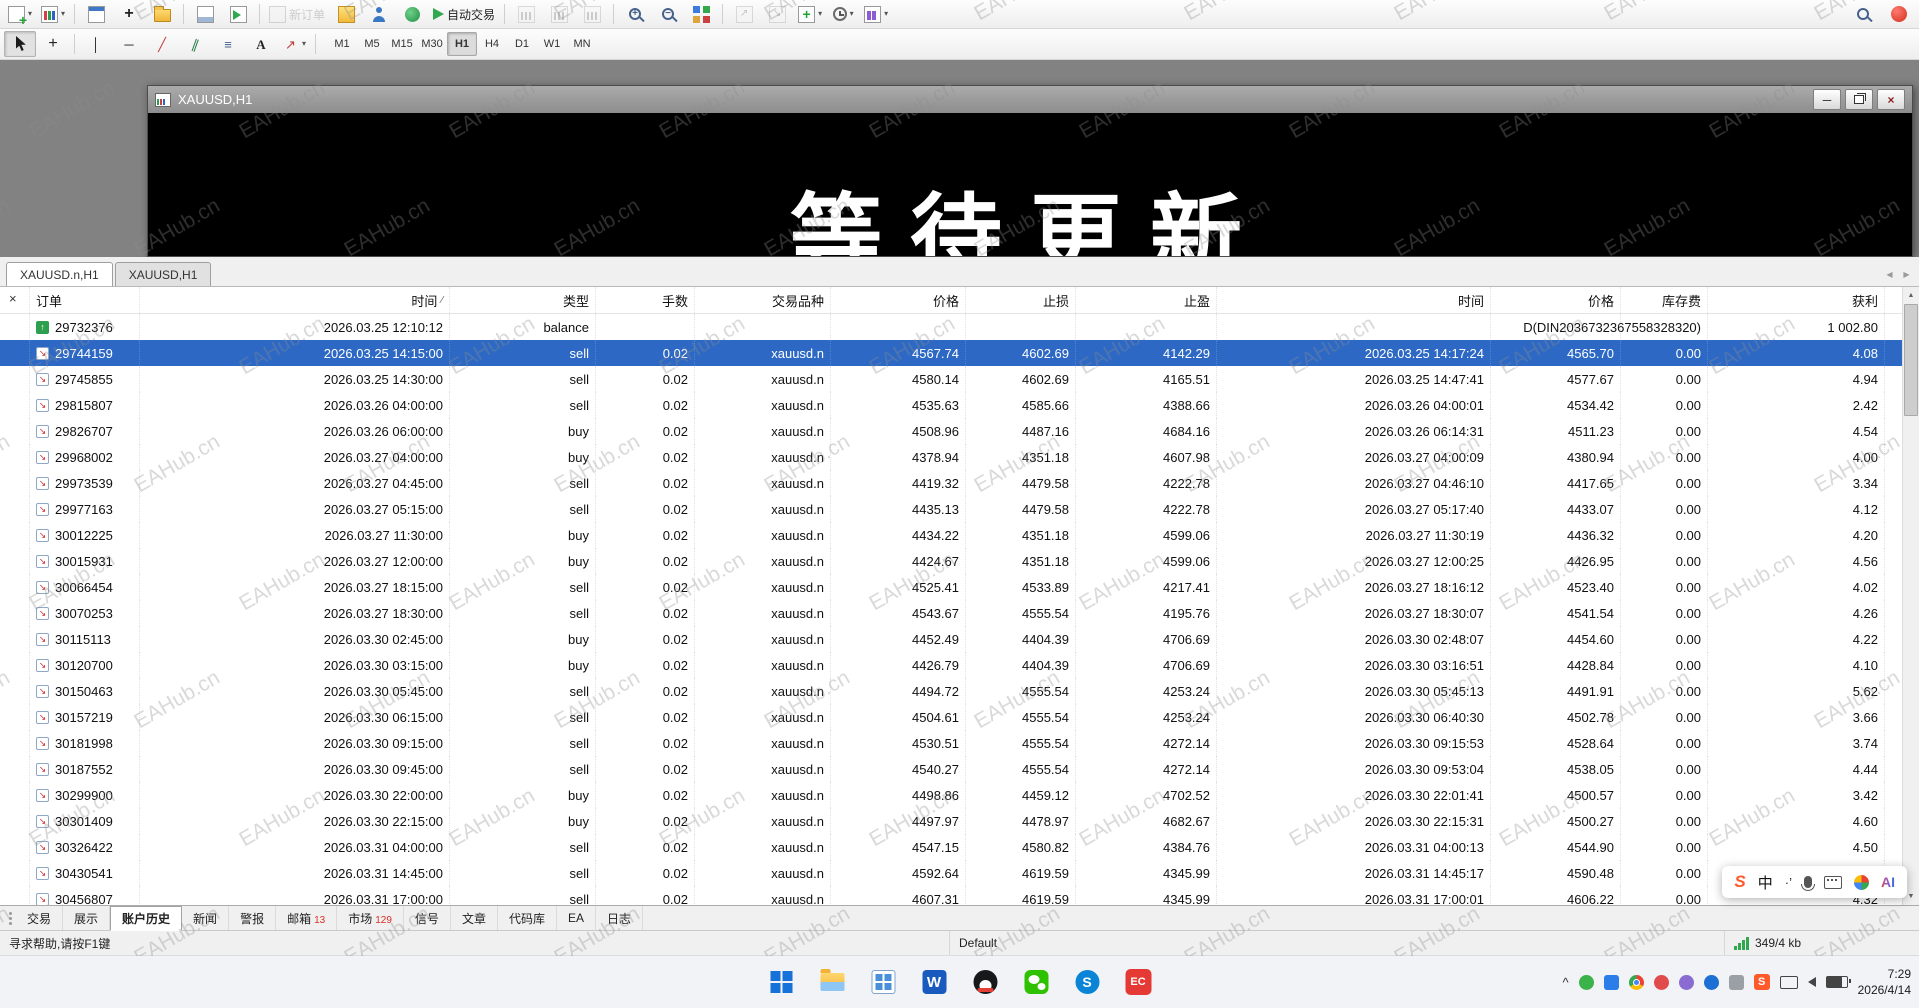 The height and width of the screenshot is (1008, 1919). What do you see at coordinates (985, 982) in the screenshot?
I see `qq-button` at bounding box center [985, 982].